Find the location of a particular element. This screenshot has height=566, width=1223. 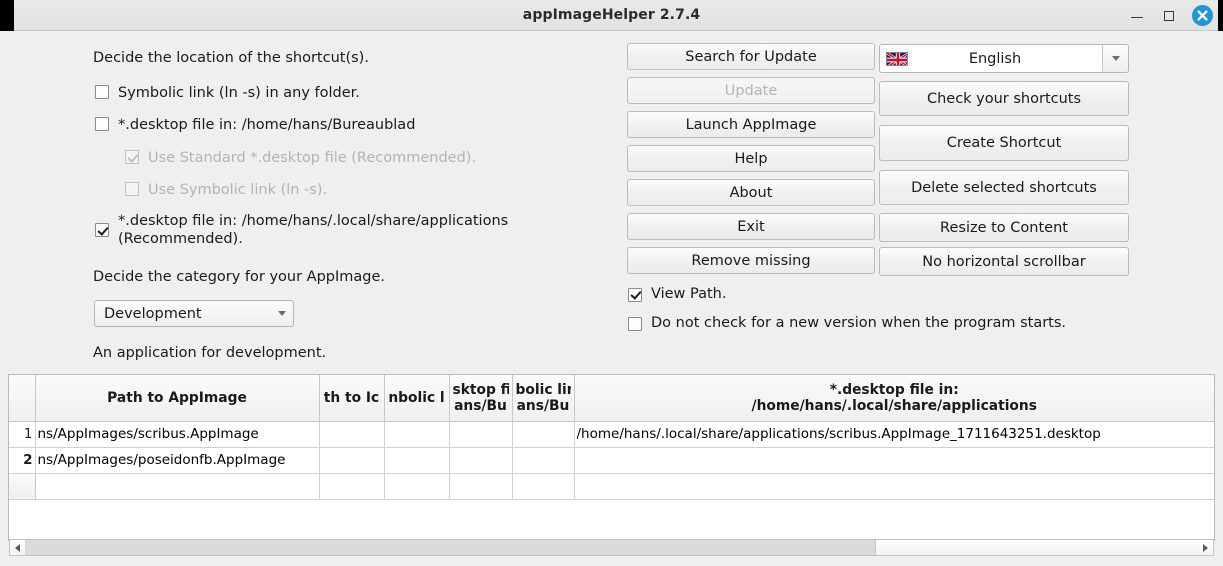

language-select-display: English is located at coordinates (991, 58).